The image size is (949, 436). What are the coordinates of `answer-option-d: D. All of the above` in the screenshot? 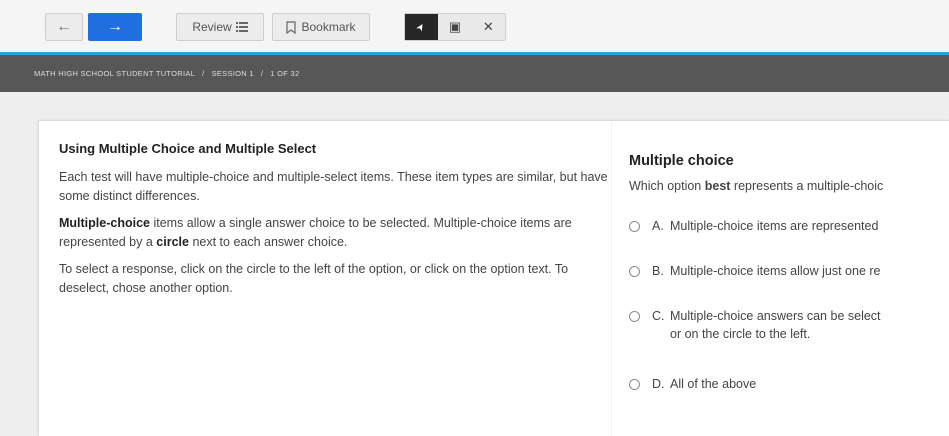 It's located at (692, 384).